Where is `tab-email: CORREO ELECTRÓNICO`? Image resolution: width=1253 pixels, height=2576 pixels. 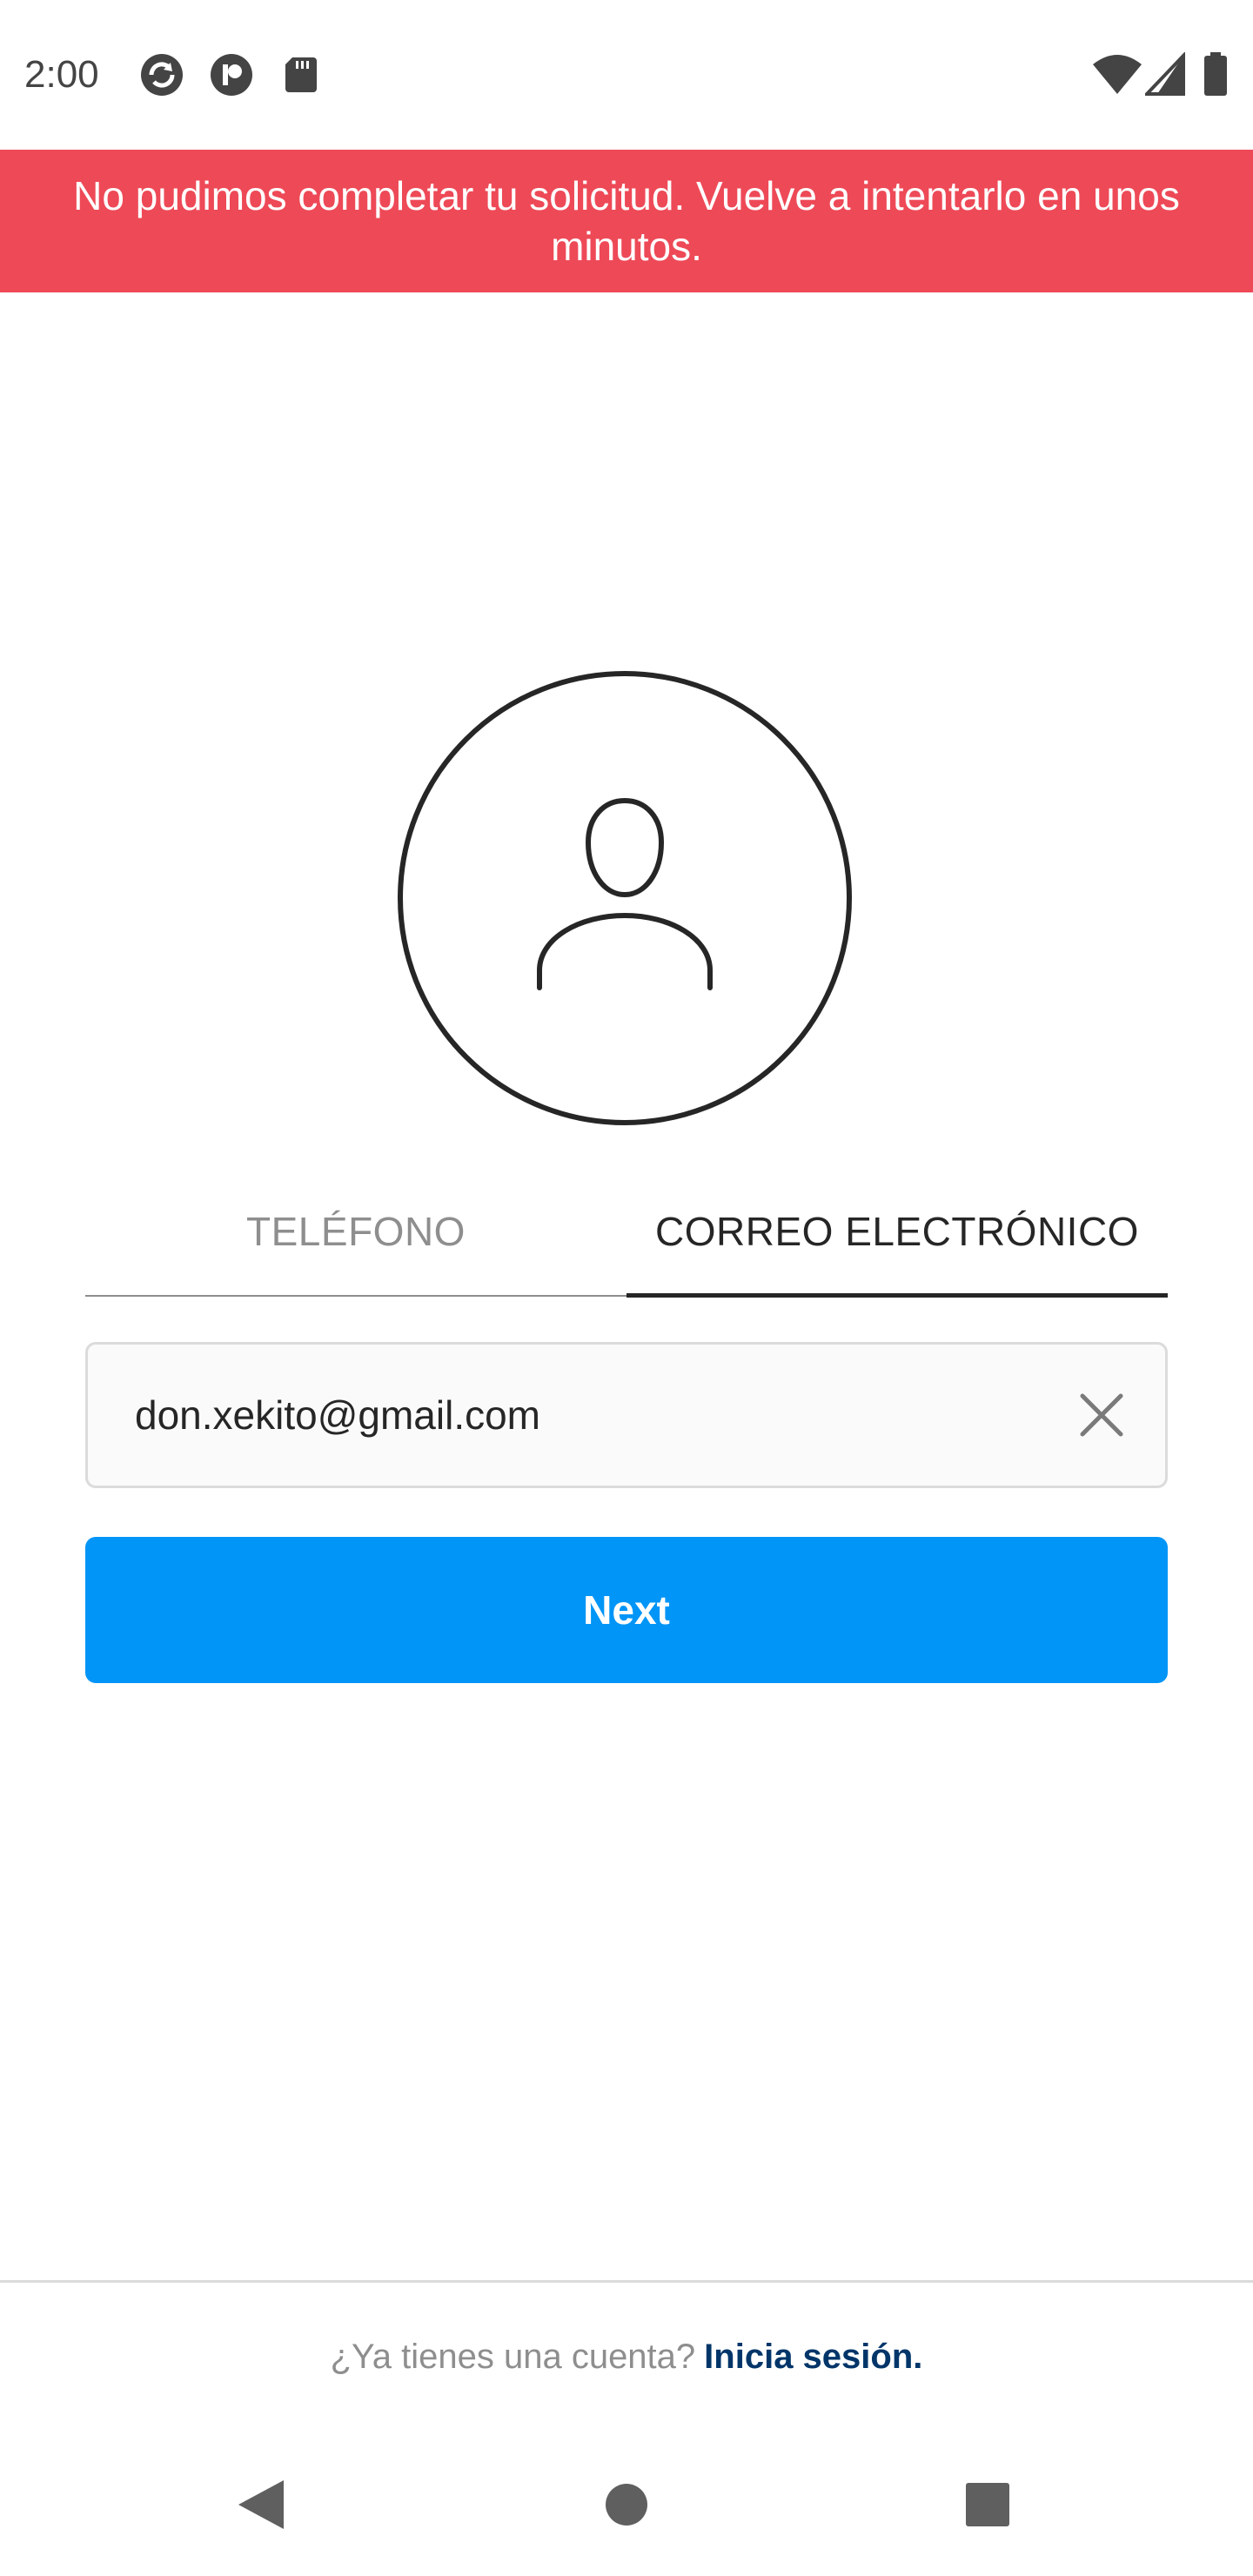 tab-email: CORREO ELECTRÓNICO is located at coordinates (897, 1231).